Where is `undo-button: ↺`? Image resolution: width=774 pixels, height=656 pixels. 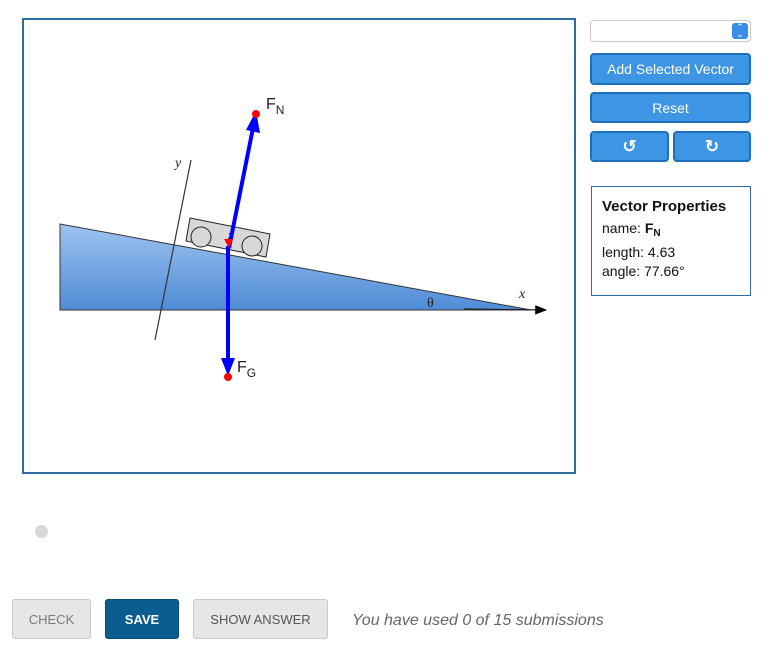
undo-button: ↺ is located at coordinates (629, 146).